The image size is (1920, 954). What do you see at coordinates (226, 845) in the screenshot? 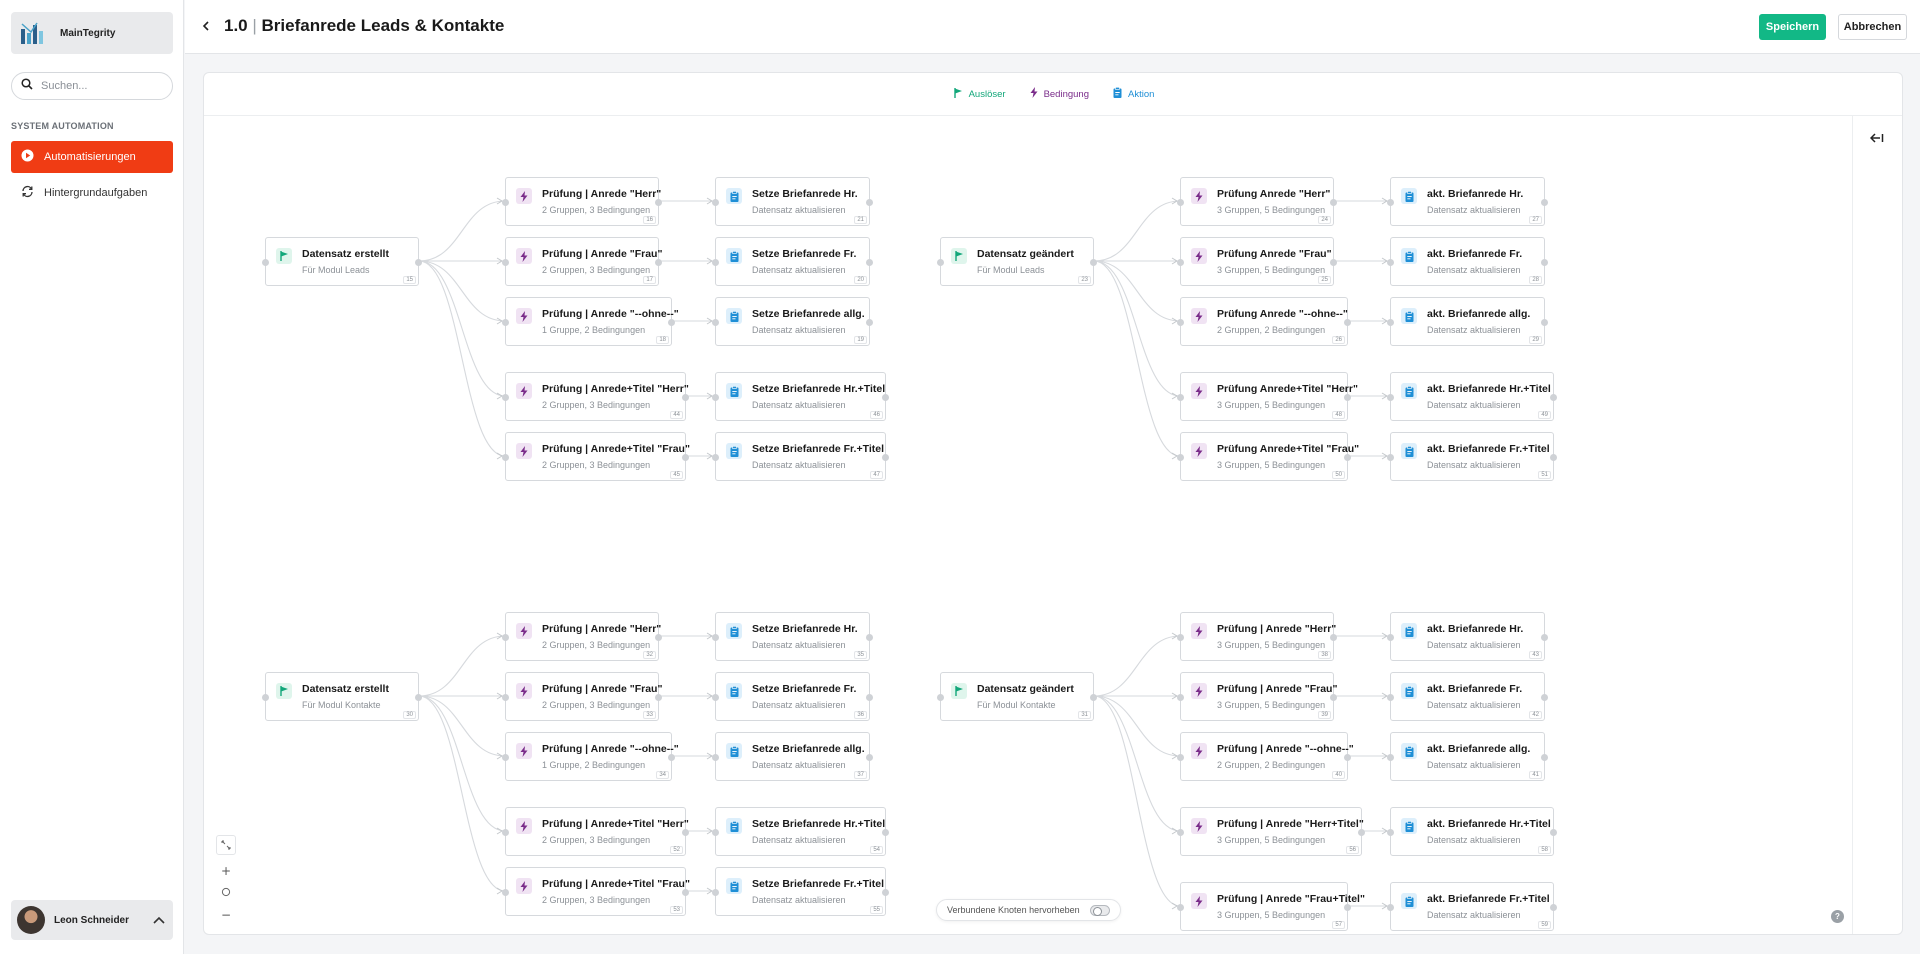
I see `fit-view-button` at bounding box center [226, 845].